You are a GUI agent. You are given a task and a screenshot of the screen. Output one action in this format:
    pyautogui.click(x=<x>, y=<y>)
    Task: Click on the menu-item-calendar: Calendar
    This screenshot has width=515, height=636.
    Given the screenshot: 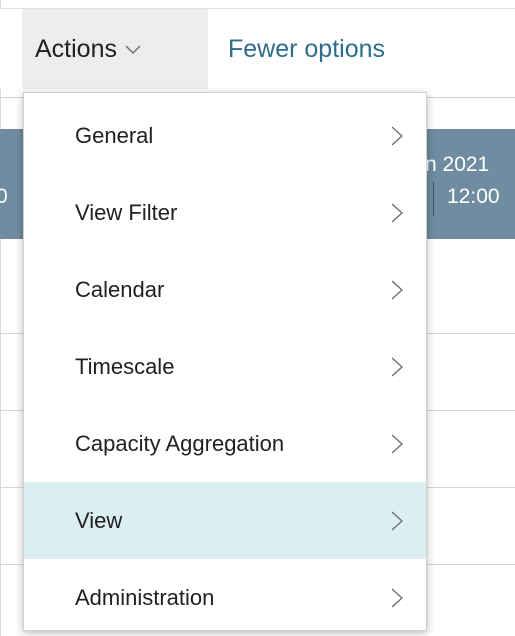 What is the action you would take?
    pyautogui.click(x=225, y=289)
    